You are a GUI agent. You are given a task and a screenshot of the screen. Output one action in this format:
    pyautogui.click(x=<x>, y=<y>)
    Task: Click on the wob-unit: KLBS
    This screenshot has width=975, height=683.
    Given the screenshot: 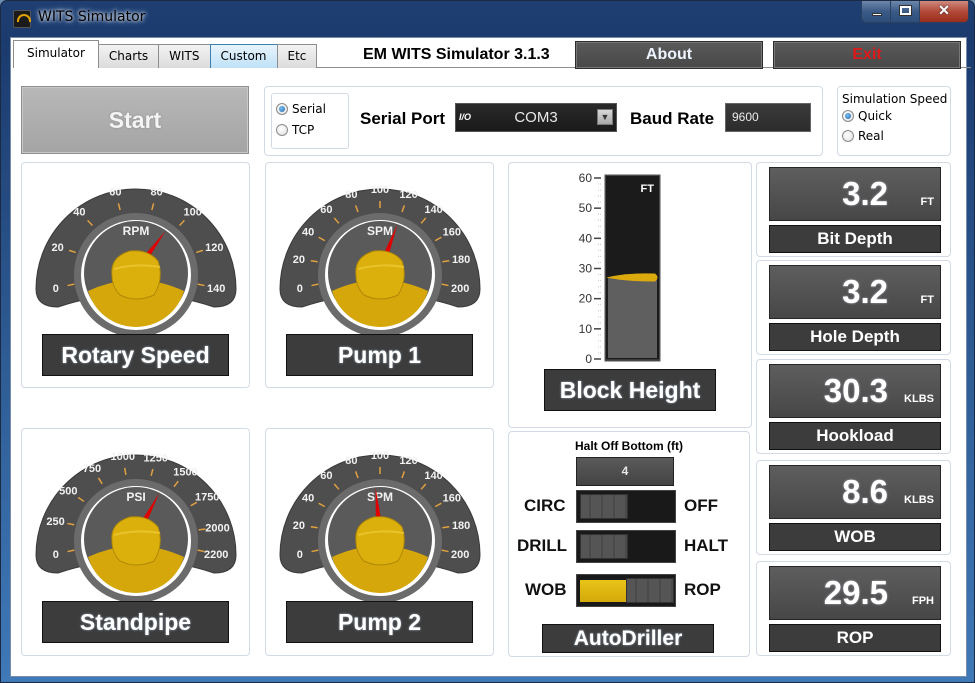 What is the action you would take?
    pyautogui.click(x=919, y=500)
    